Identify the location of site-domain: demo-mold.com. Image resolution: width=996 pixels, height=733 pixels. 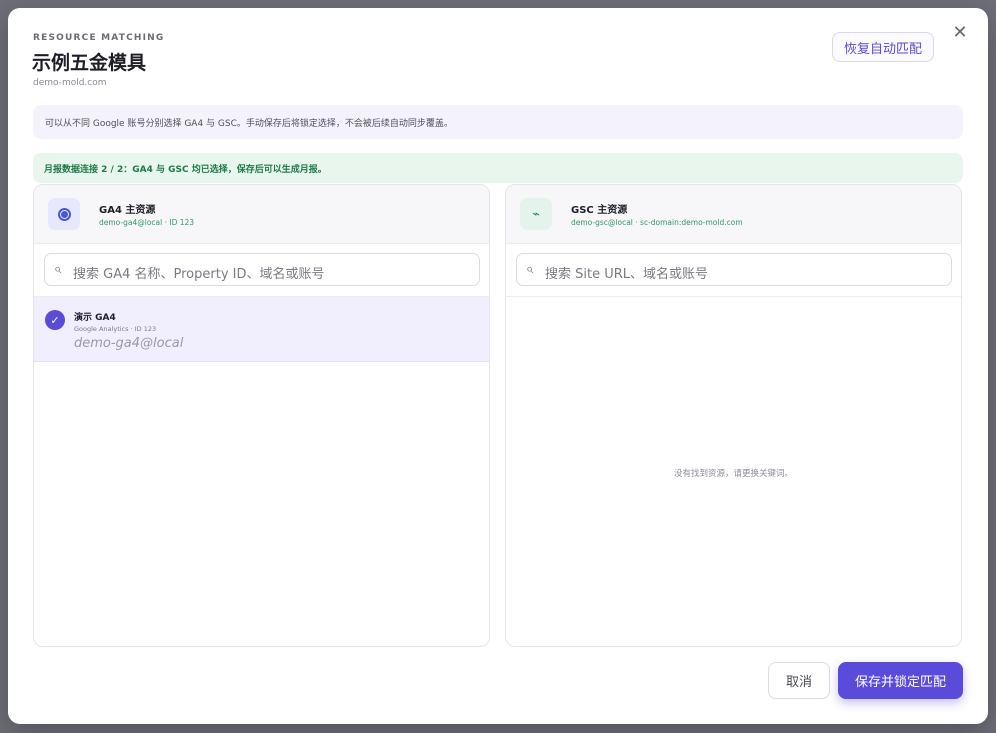
(70, 83).